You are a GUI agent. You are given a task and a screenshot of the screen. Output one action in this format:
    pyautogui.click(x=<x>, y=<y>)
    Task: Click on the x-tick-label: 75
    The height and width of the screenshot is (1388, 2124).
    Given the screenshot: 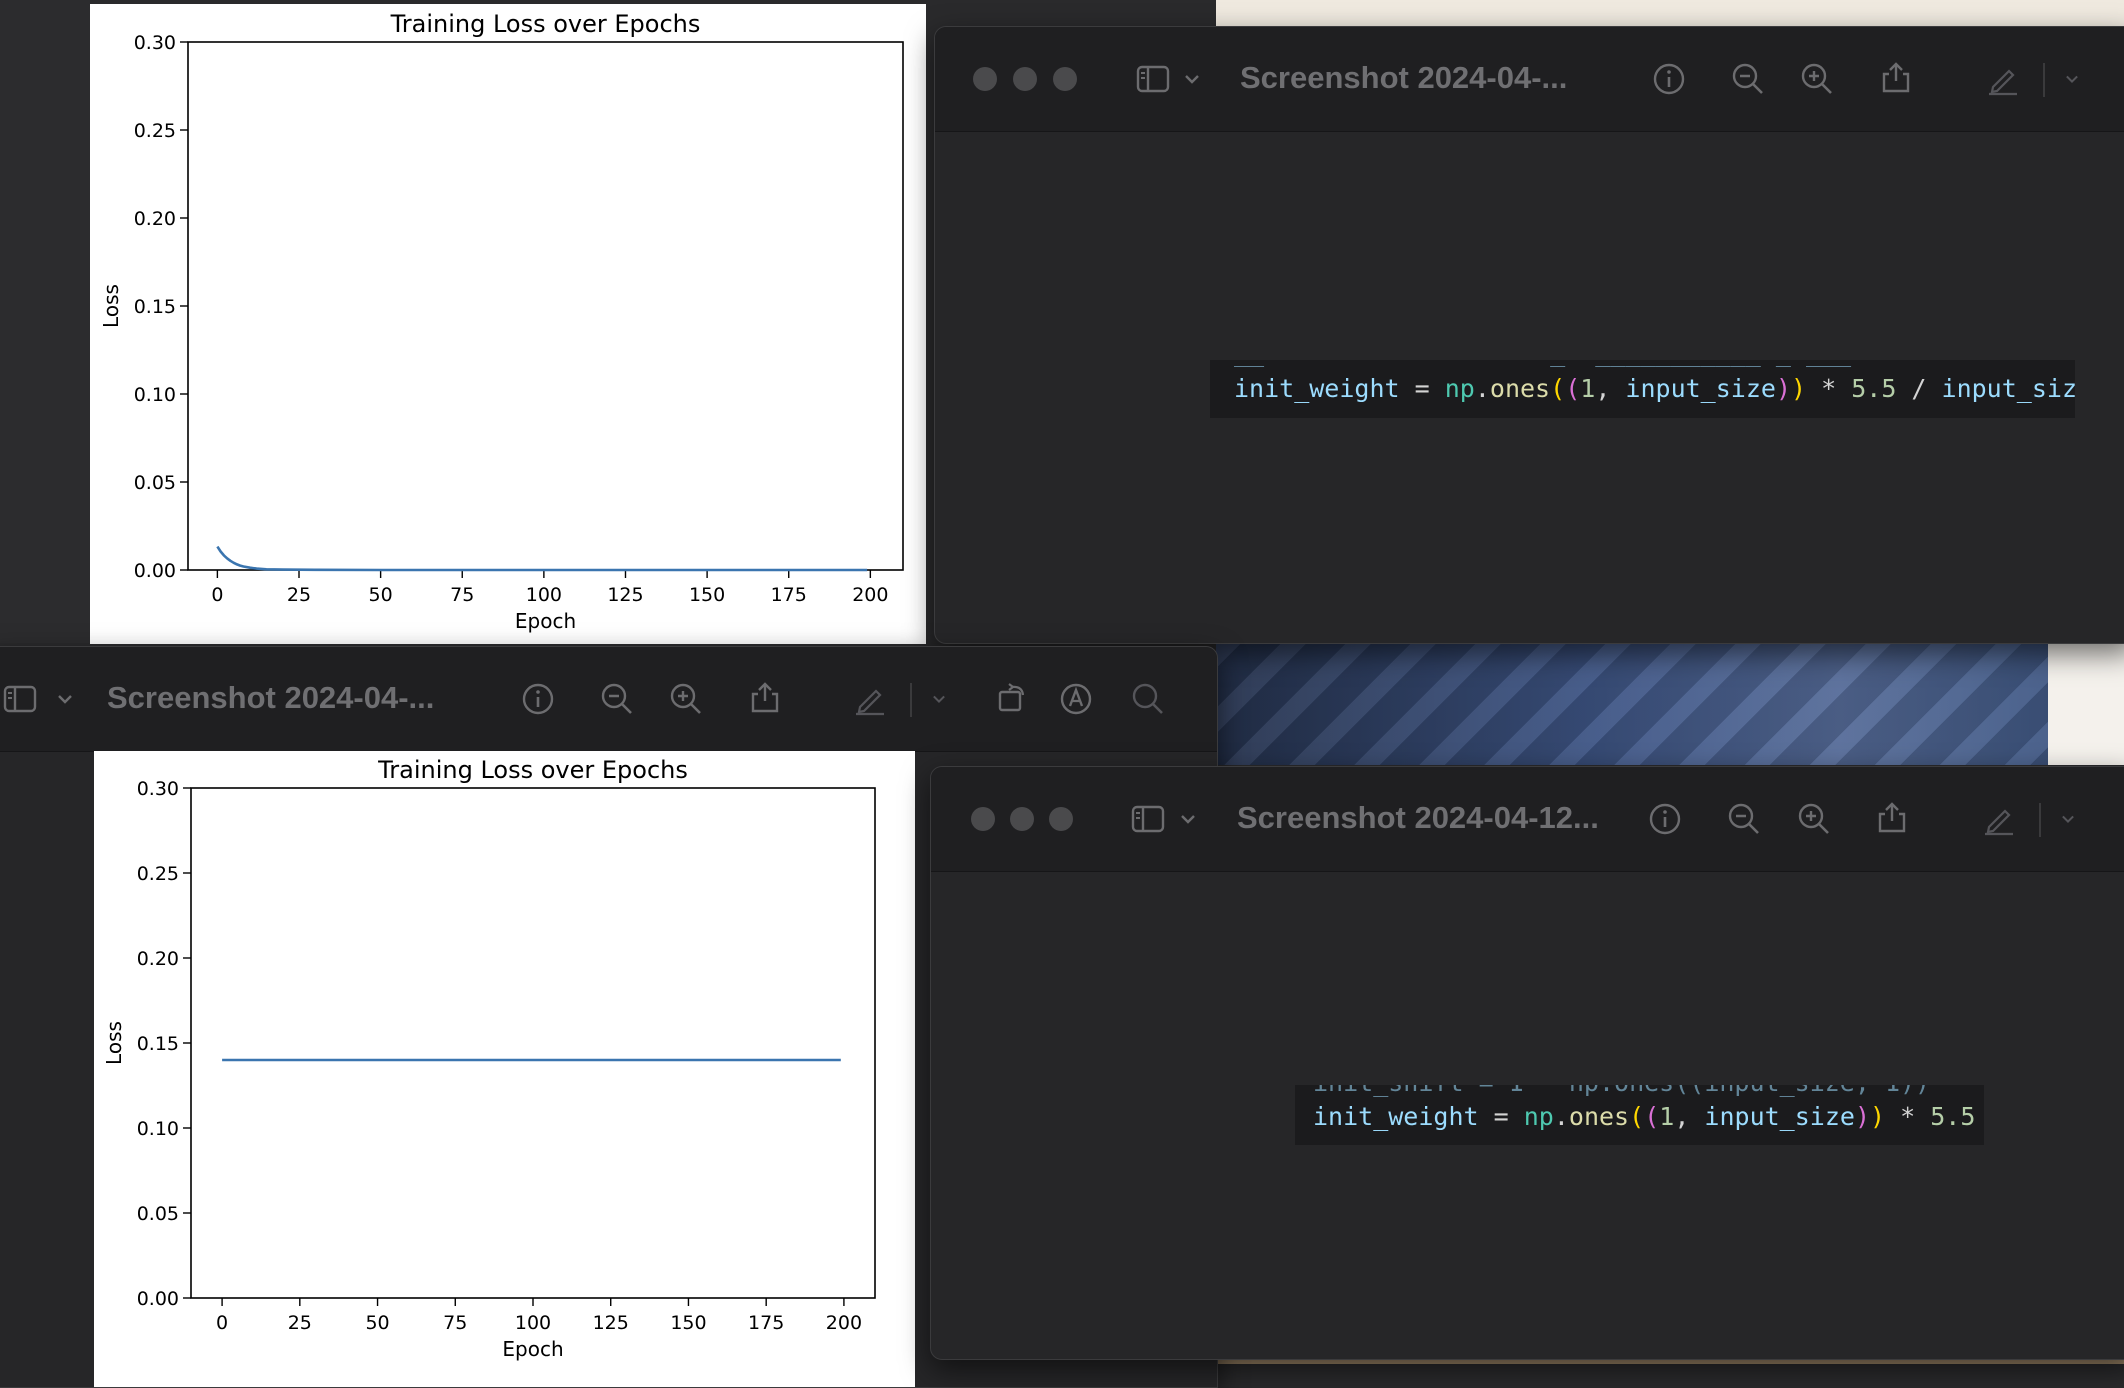 What is the action you would take?
    pyautogui.click(x=462, y=595)
    